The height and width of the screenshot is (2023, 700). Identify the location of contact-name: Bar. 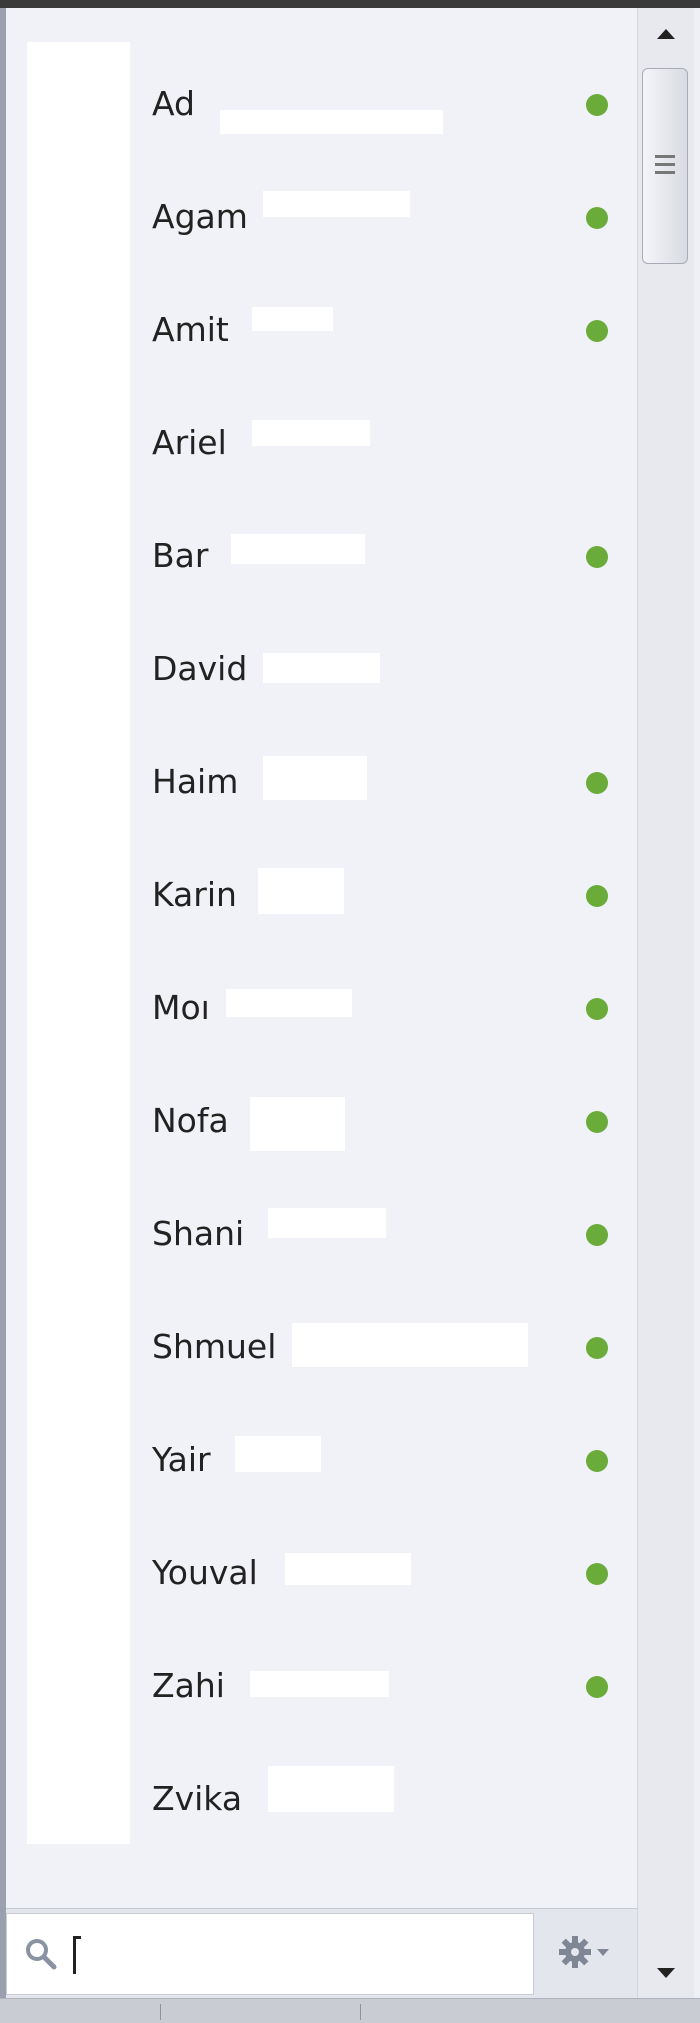
(180, 555).